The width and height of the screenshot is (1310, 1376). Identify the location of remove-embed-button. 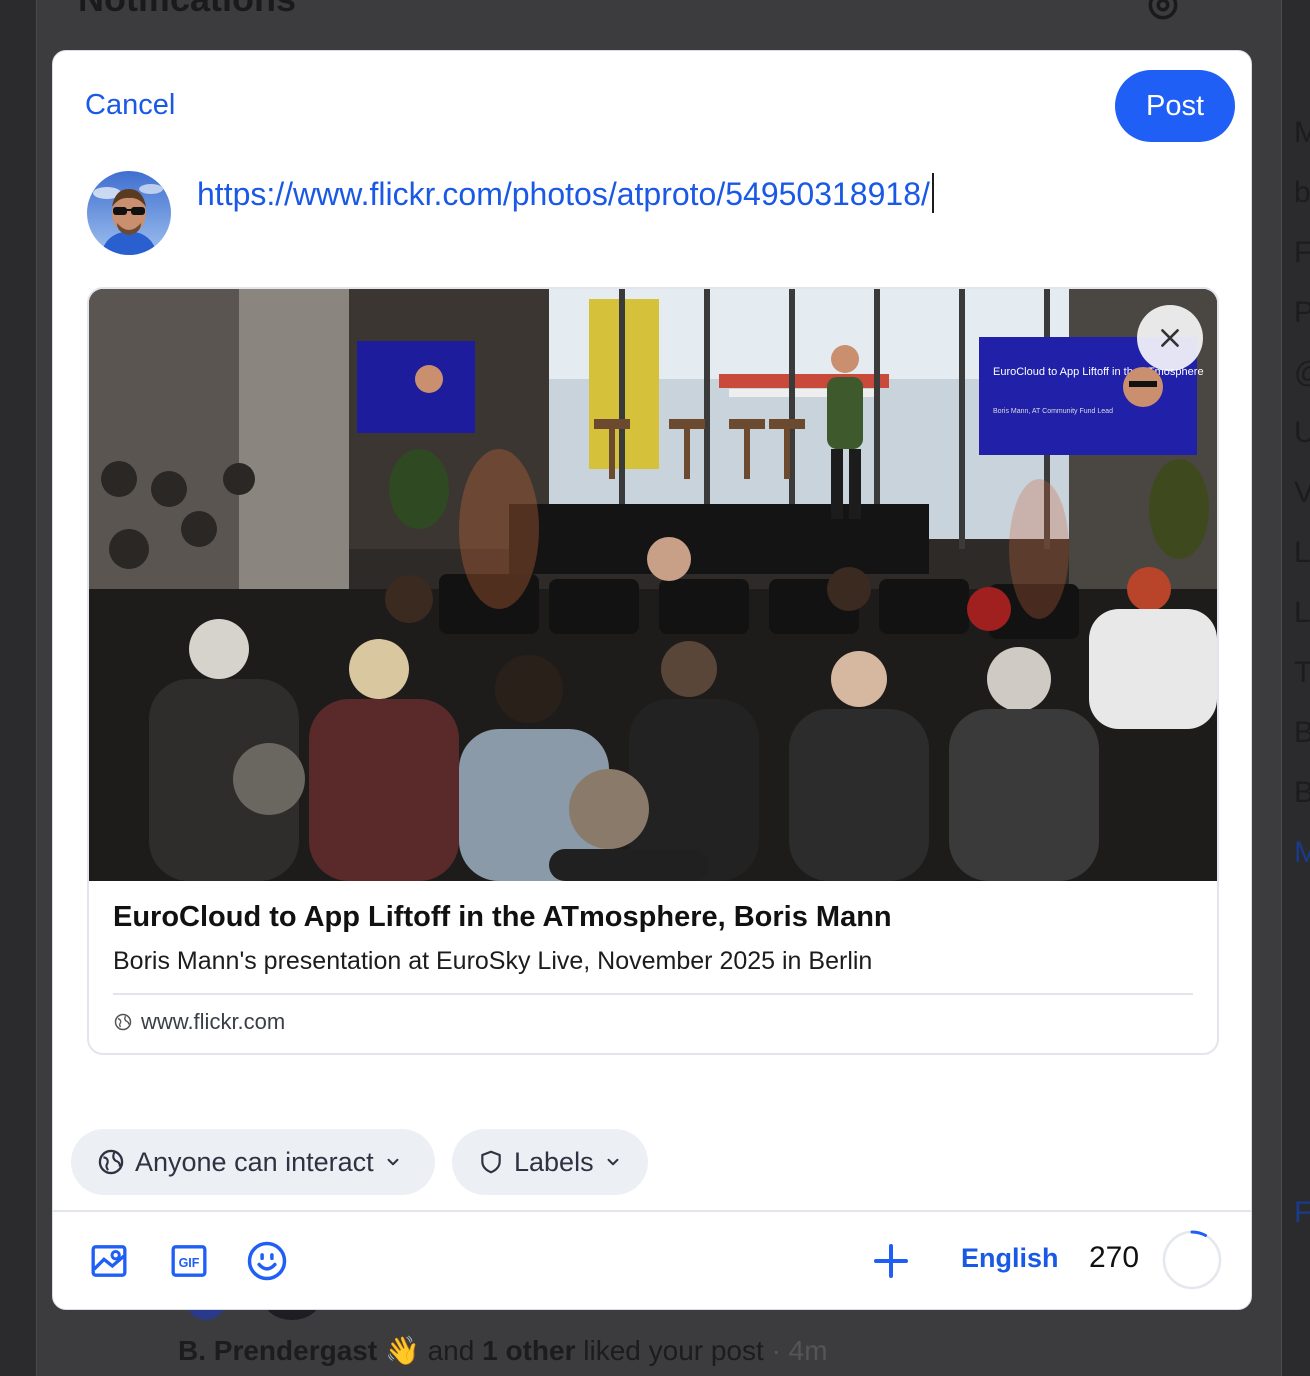
(1170, 338).